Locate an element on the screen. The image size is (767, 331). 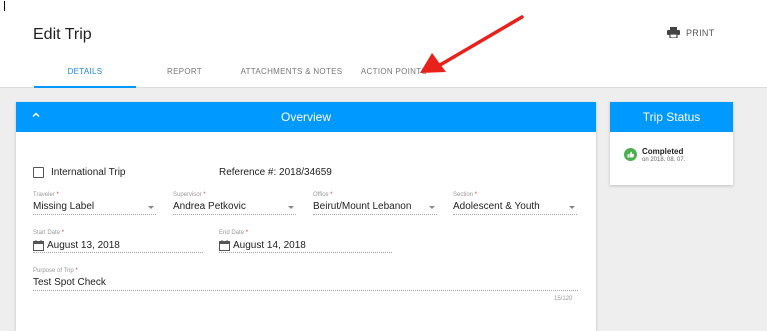
tab-action-points: ACTION POINTS is located at coordinates (394, 76).